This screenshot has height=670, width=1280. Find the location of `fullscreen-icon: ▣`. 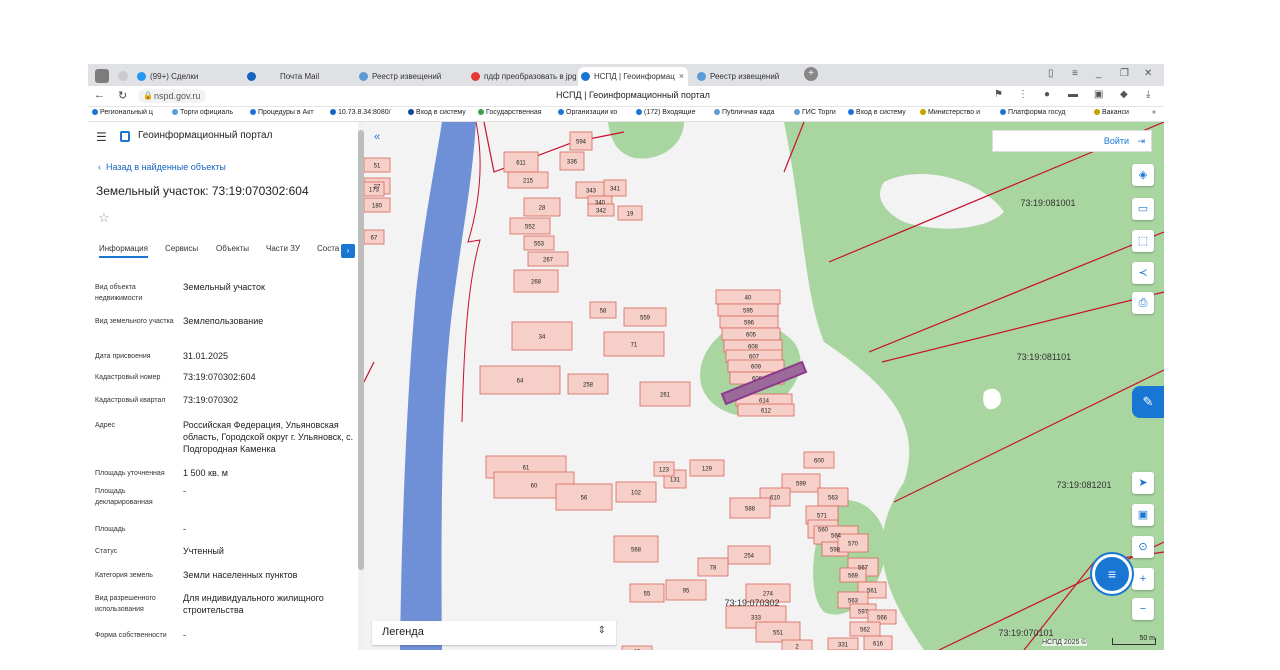

fullscreen-icon: ▣ is located at coordinates (1143, 515).